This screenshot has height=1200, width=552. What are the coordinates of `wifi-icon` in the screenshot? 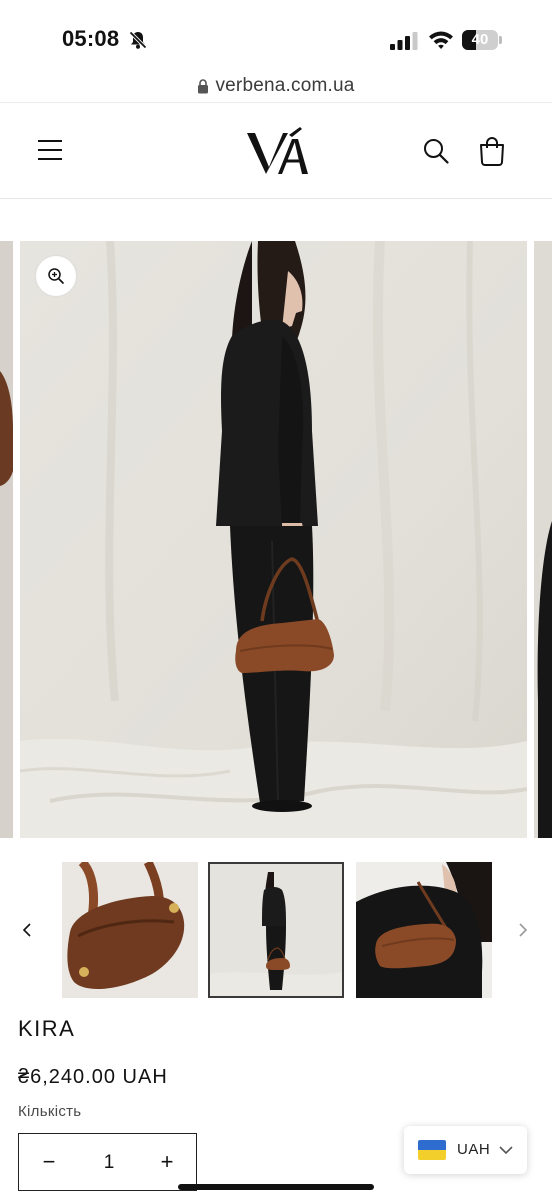 It's located at (441, 40).